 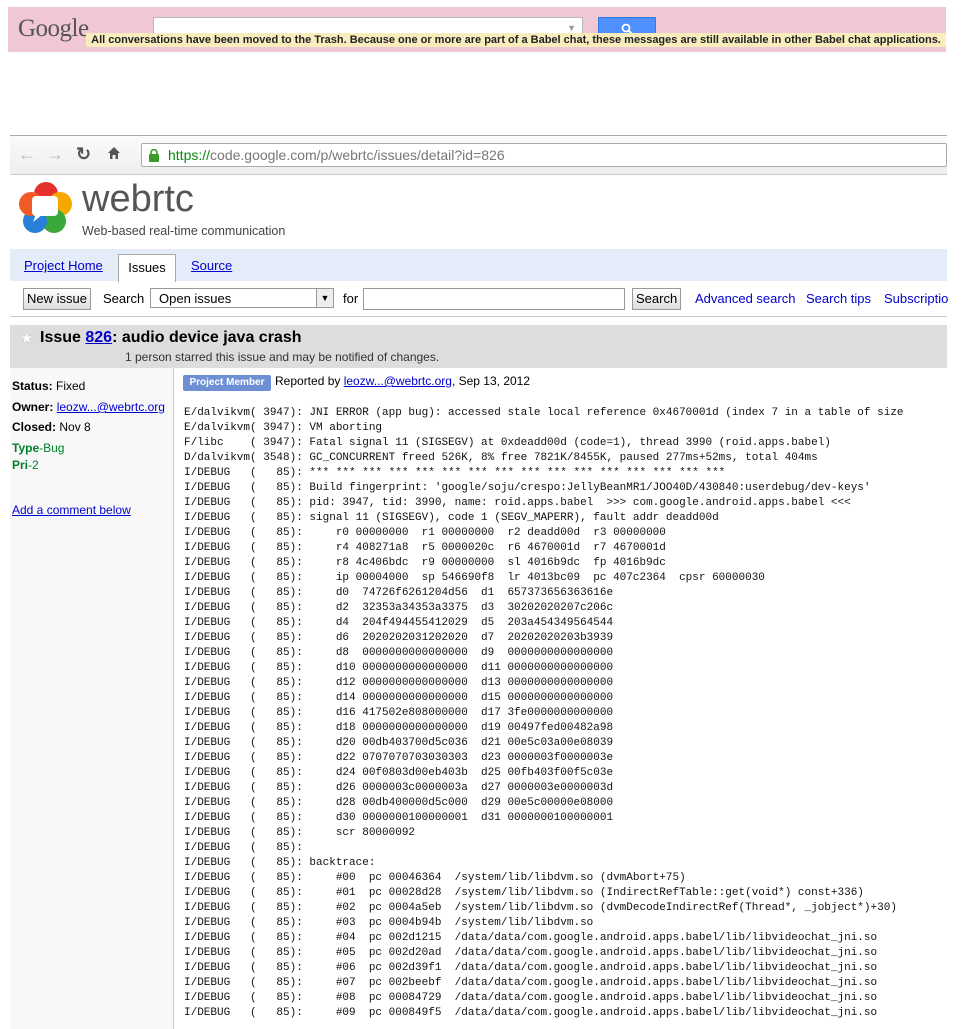 What do you see at coordinates (51, 427) in the screenshot?
I see `closed-row: Closed: Nov 8` at bounding box center [51, 427].